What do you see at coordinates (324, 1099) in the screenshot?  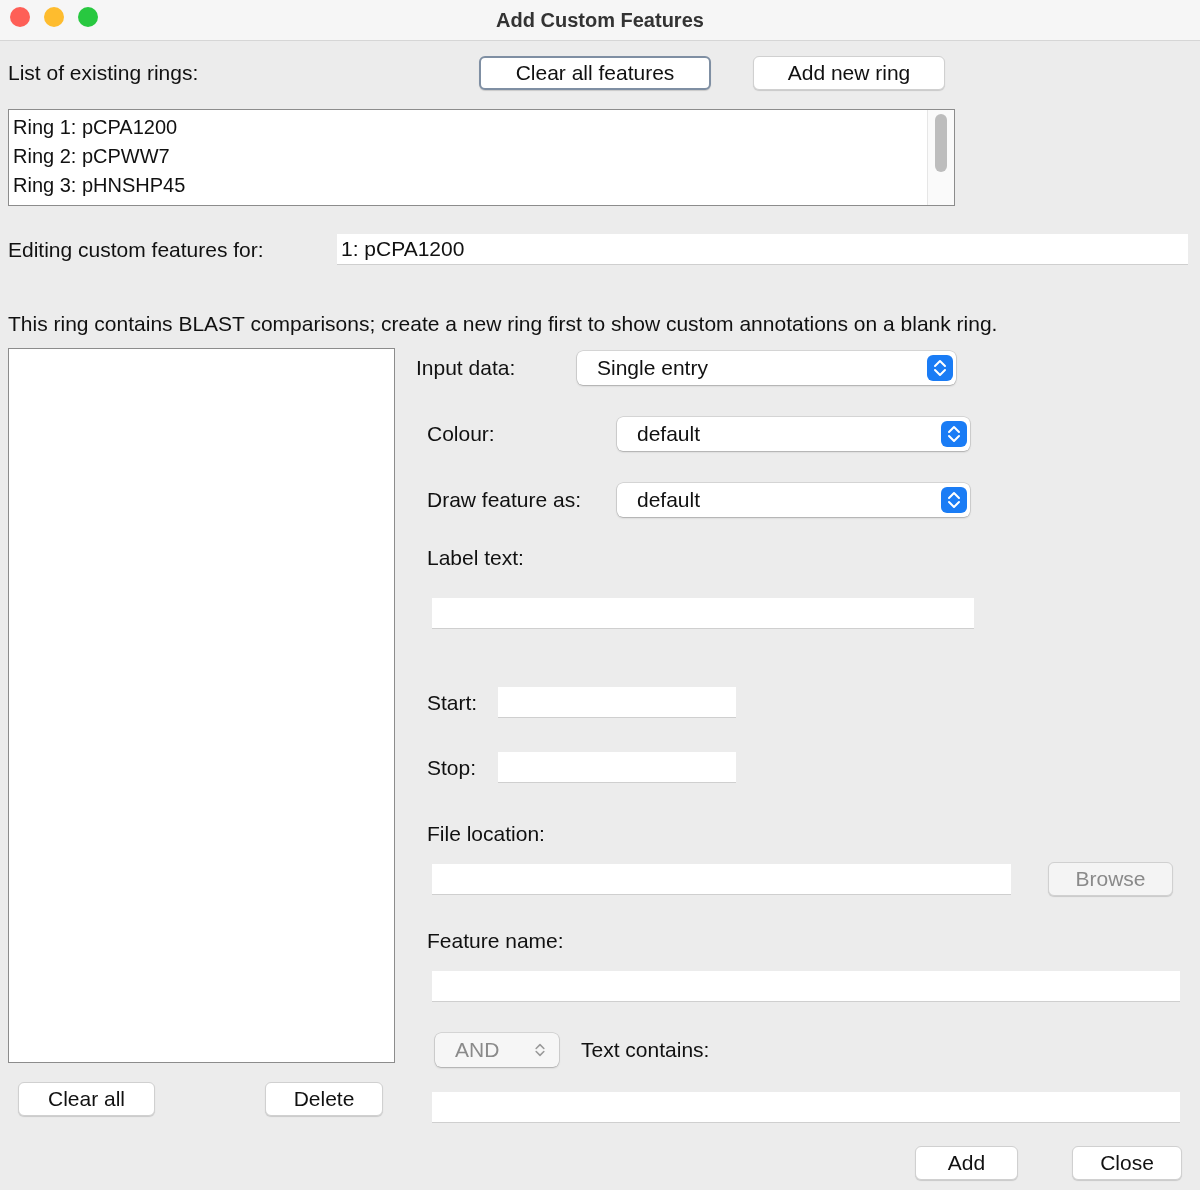 I see `delete-button: Delete` at bounding box center [324, 1099].